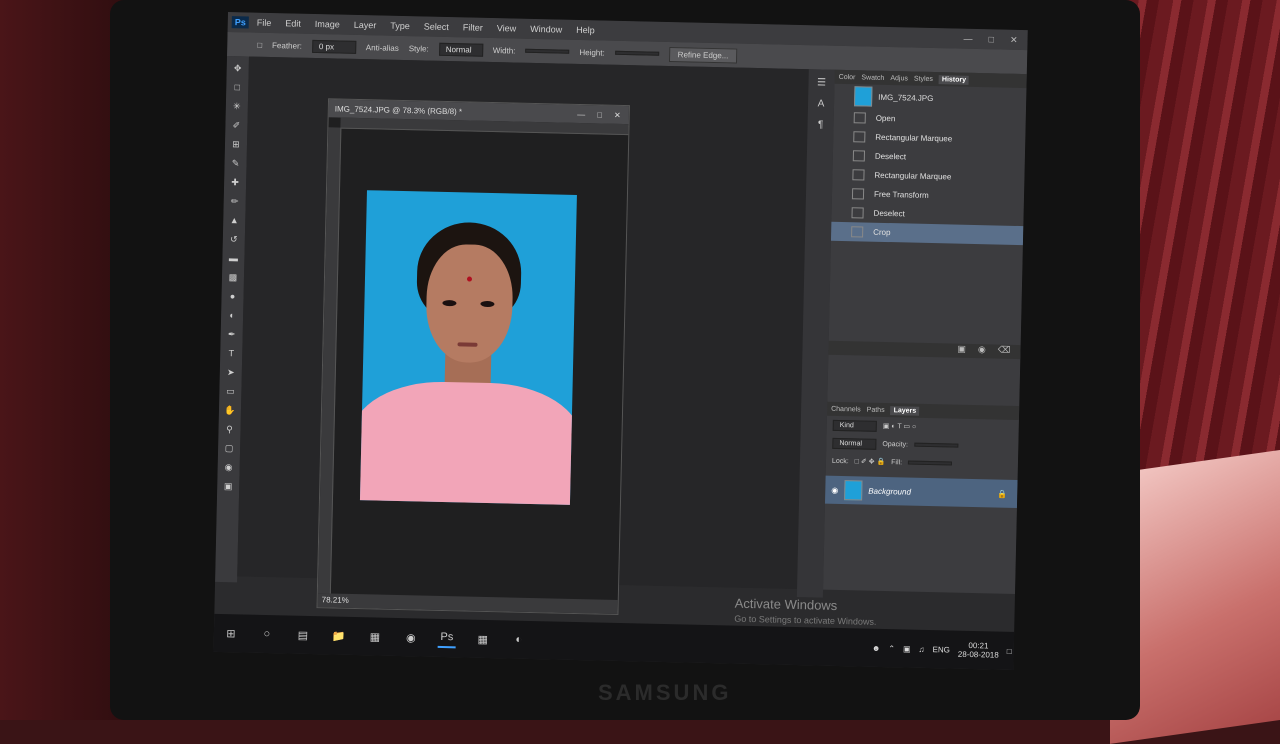 The width and height of the screenshot is (1280, 744). Describe the element at coordinates (229, 429) in the screenshot. I see `zoom-tool-icon: ⚲` at that location.